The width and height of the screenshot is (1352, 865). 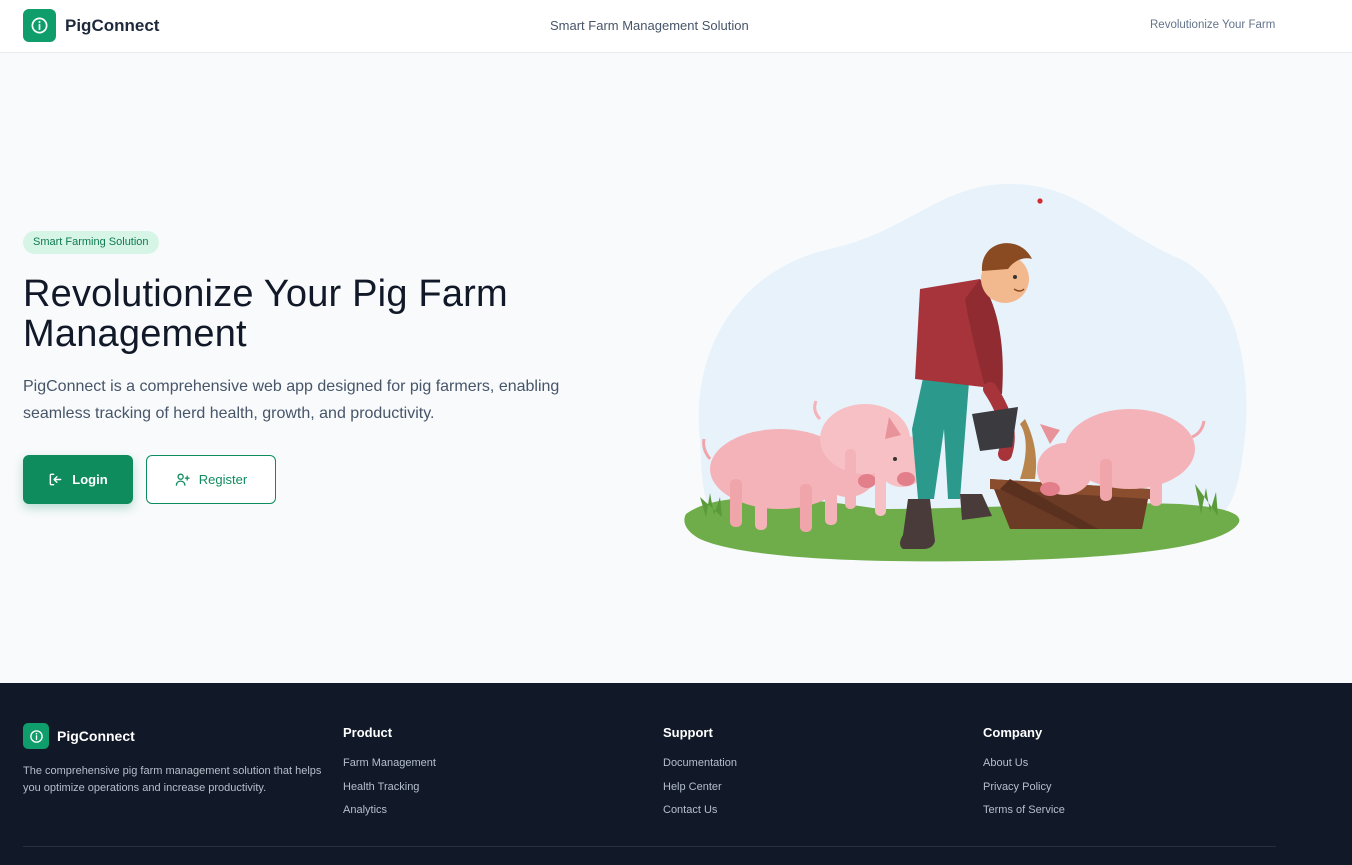 I want to click on register-label: Register, so click(x=223, y=479).